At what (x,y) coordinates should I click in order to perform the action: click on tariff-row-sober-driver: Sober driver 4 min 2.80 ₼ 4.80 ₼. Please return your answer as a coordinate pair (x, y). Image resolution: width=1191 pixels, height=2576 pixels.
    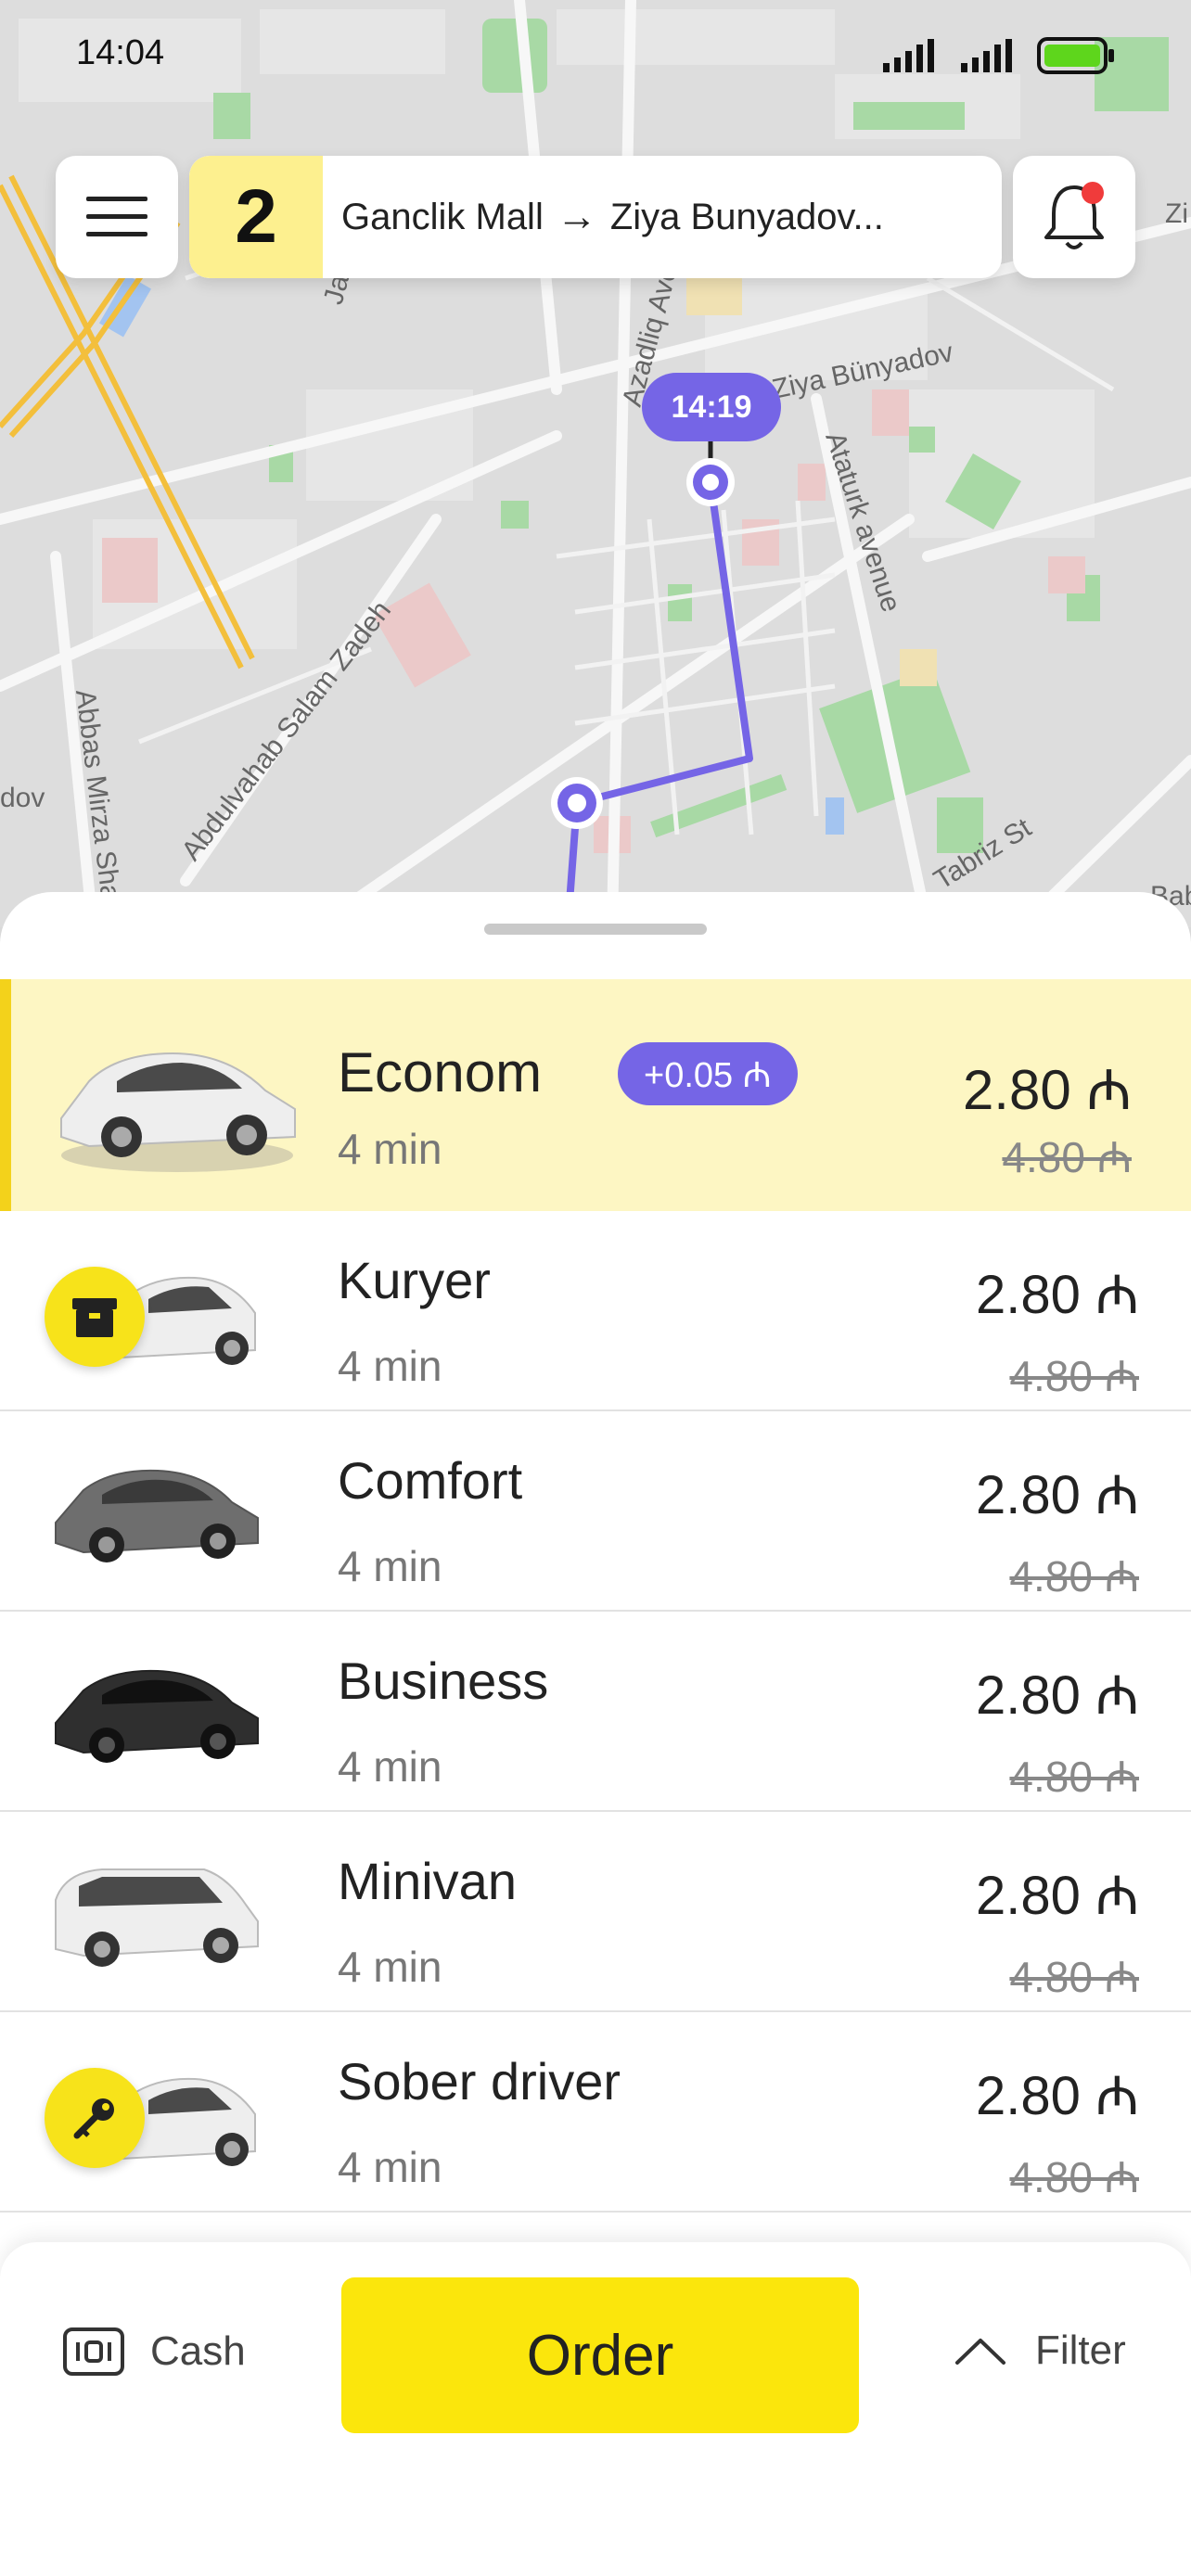
    Looking at the image, I should click on (595, 2112).